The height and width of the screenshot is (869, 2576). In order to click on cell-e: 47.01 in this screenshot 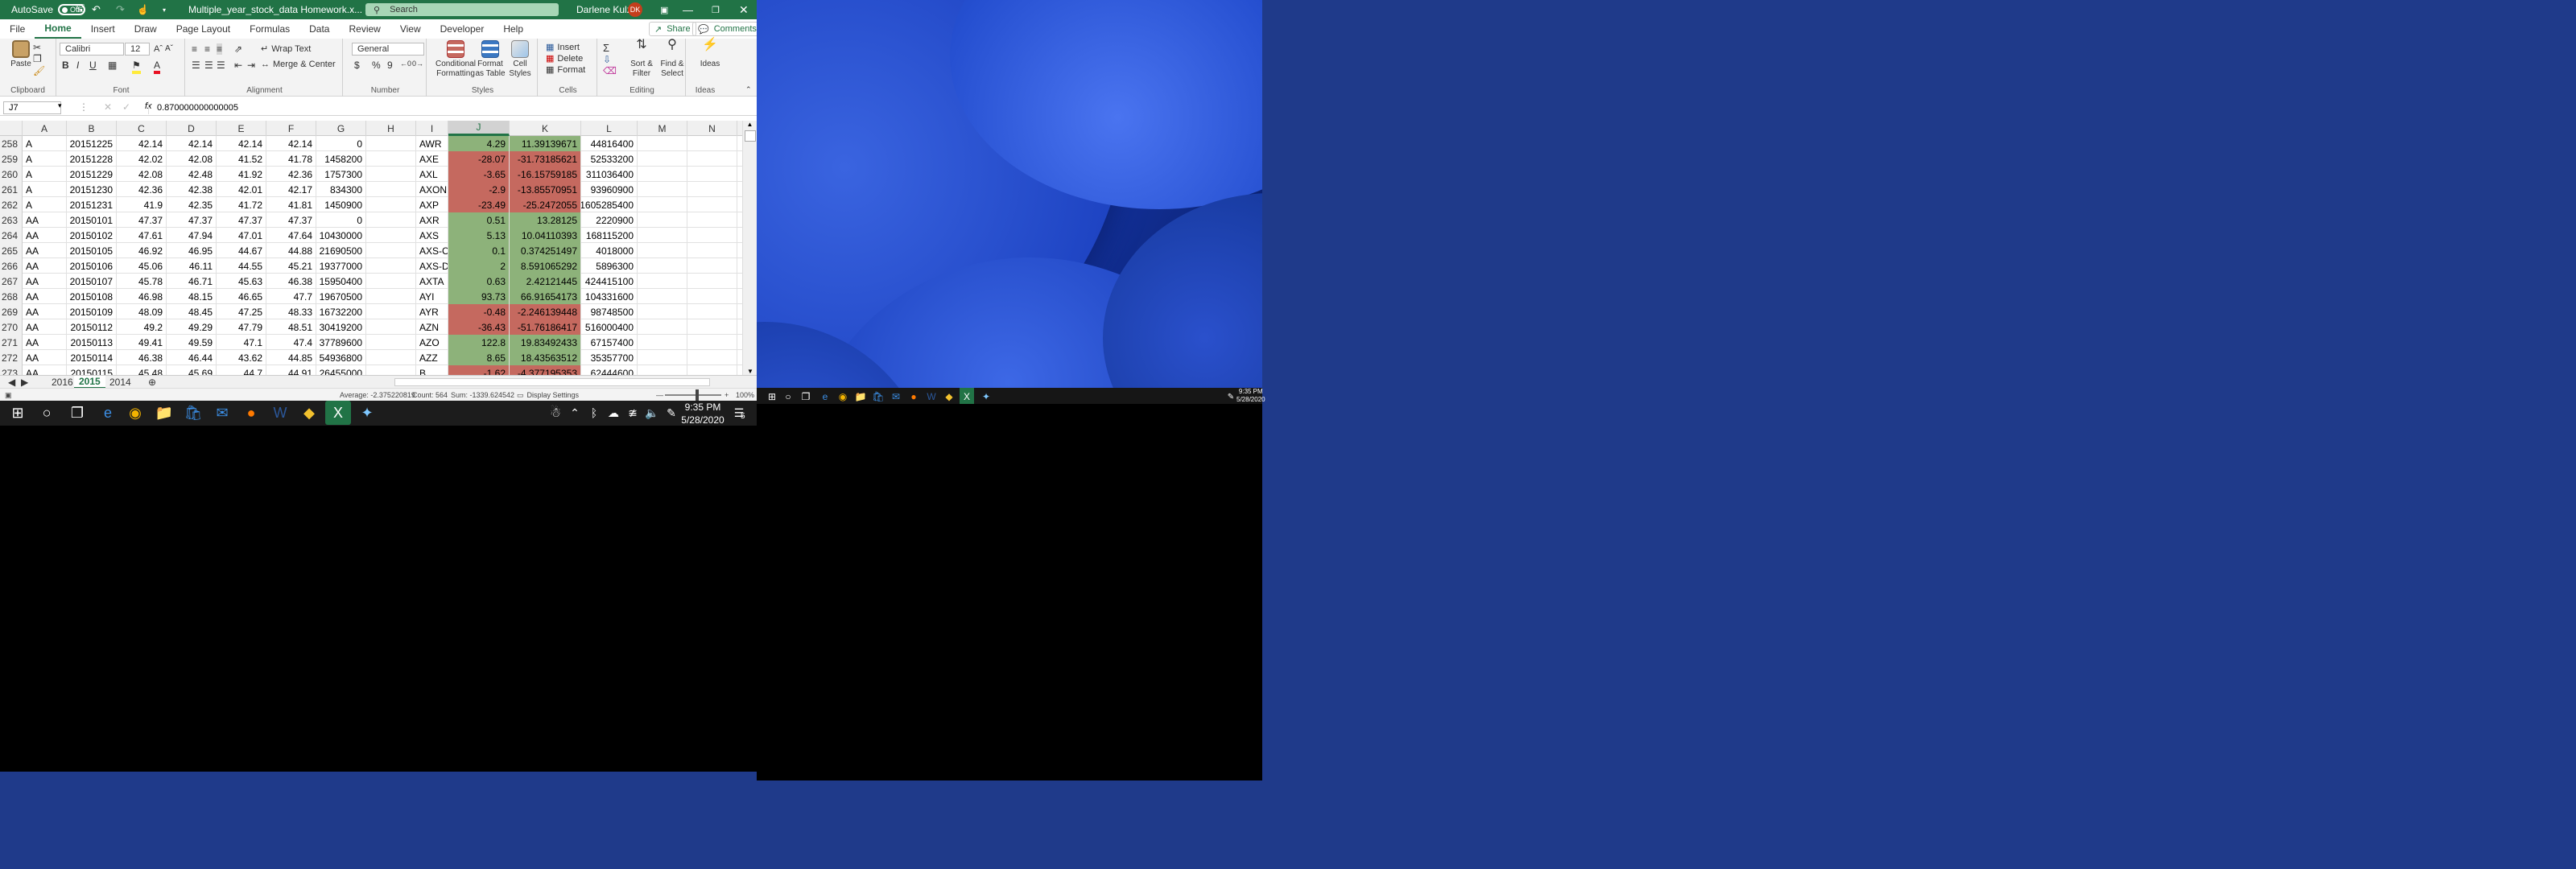, I will do `click(242, 236)`.